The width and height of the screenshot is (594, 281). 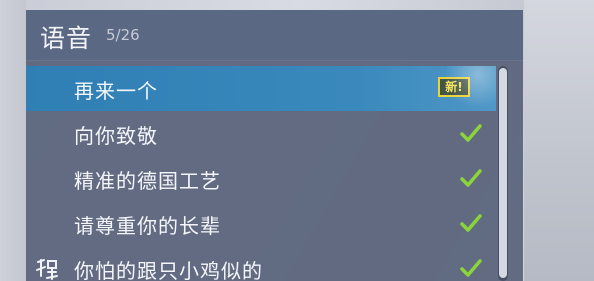 What do you see at coordinates (66, 38) in the screenshot?
I see `panel-title: 语音` at bounding box center [66, 38].